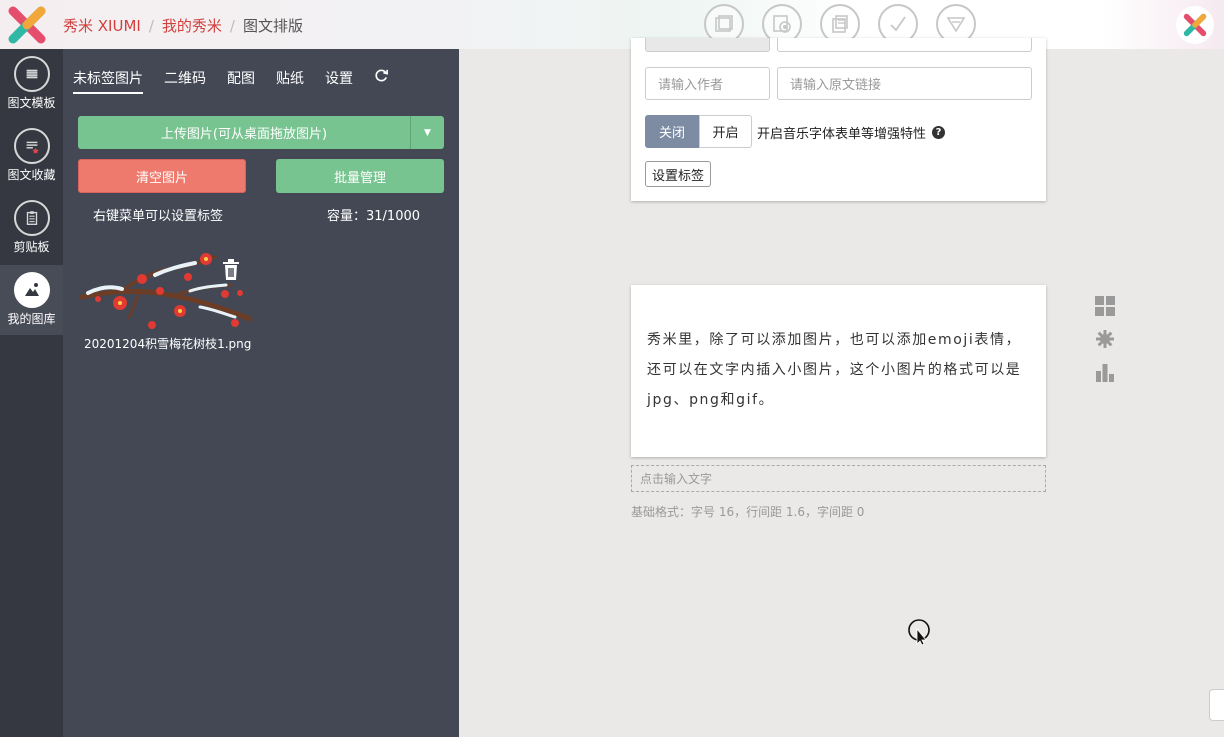  What do you see at coordinates (290, 81) in the screenshot?
I see `tab-stickers: 贴纸` at bounding box center [290, 81].